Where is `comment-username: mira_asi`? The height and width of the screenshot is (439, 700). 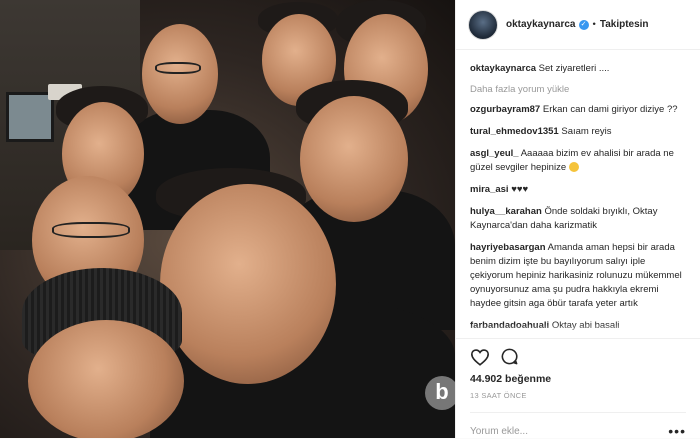 comment-username: mira_asi is located at coordinates (489, 189).